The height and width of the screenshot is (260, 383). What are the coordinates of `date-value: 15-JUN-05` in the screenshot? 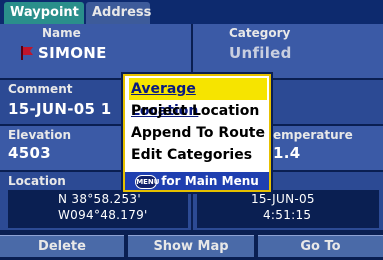 It's located at (283, 199).